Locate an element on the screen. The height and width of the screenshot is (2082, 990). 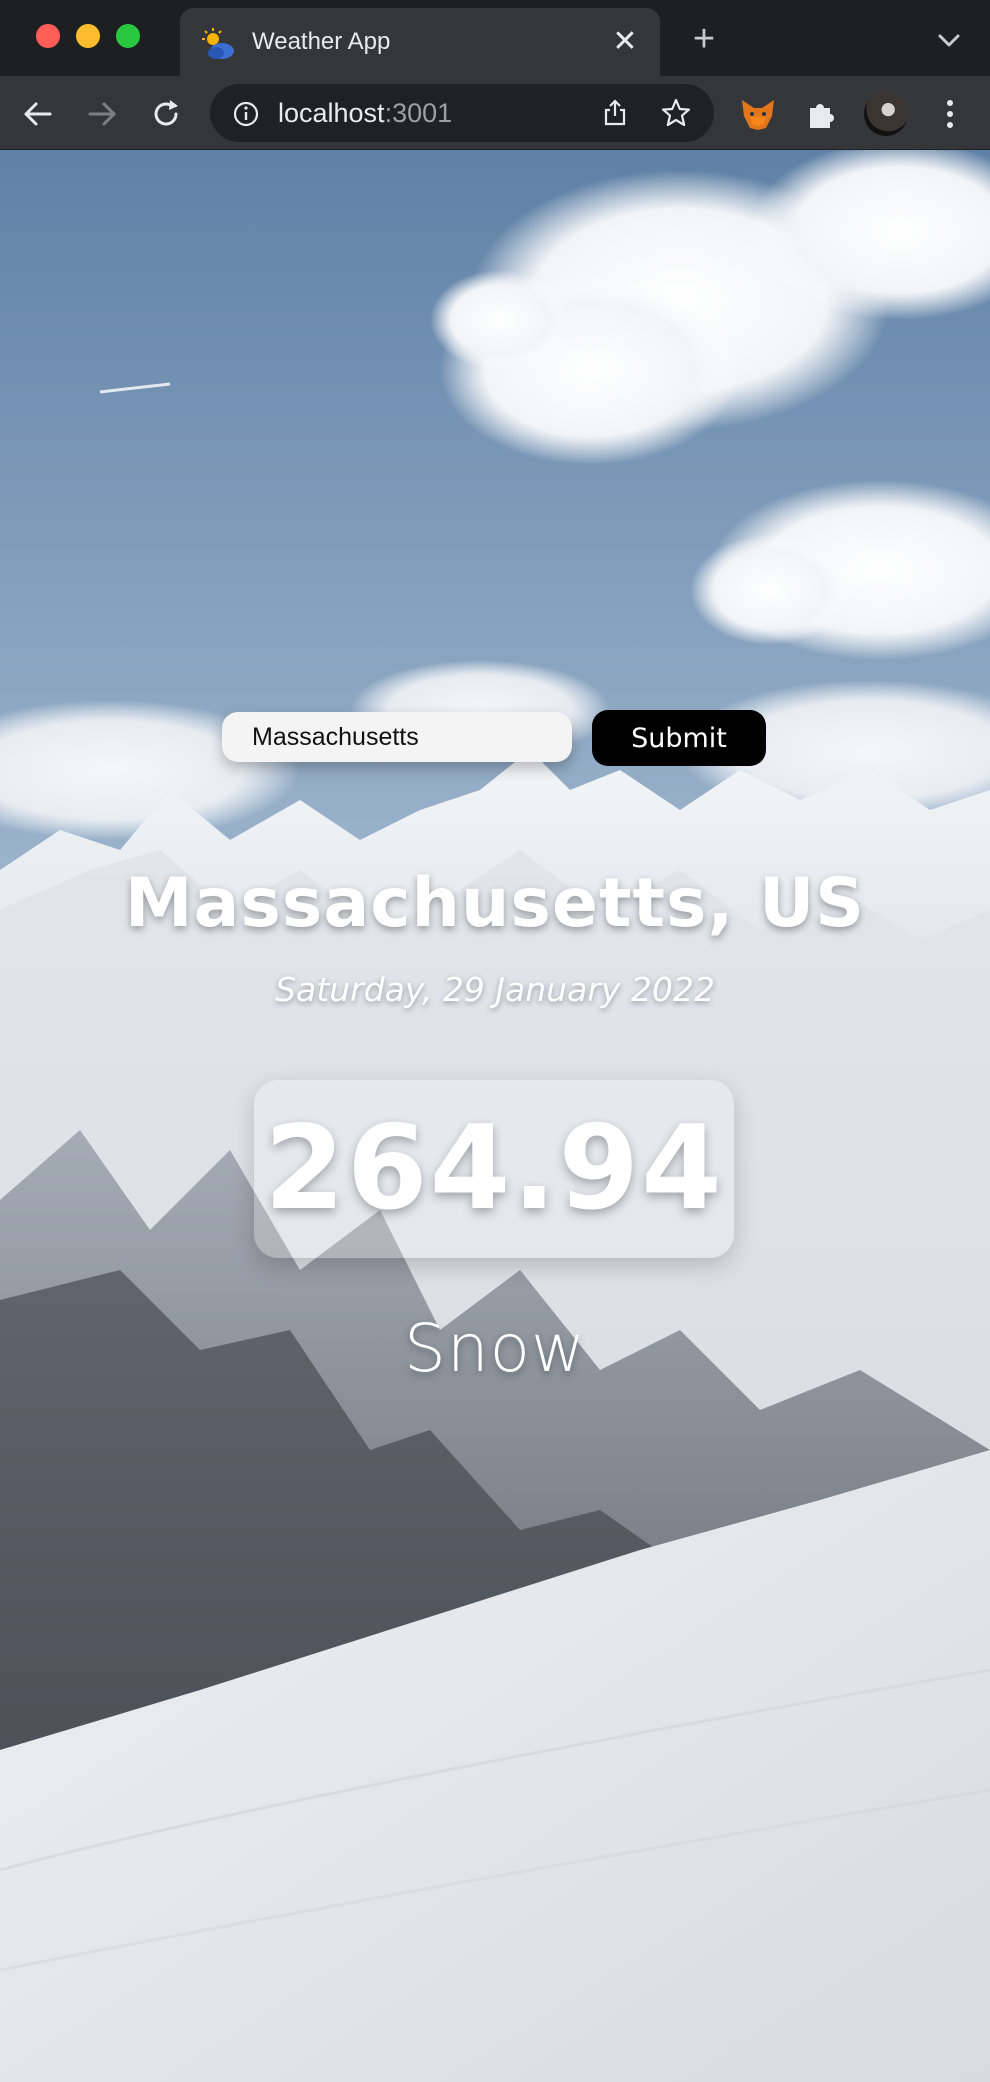
search-form: Submit is located at coordinates (494, 739).